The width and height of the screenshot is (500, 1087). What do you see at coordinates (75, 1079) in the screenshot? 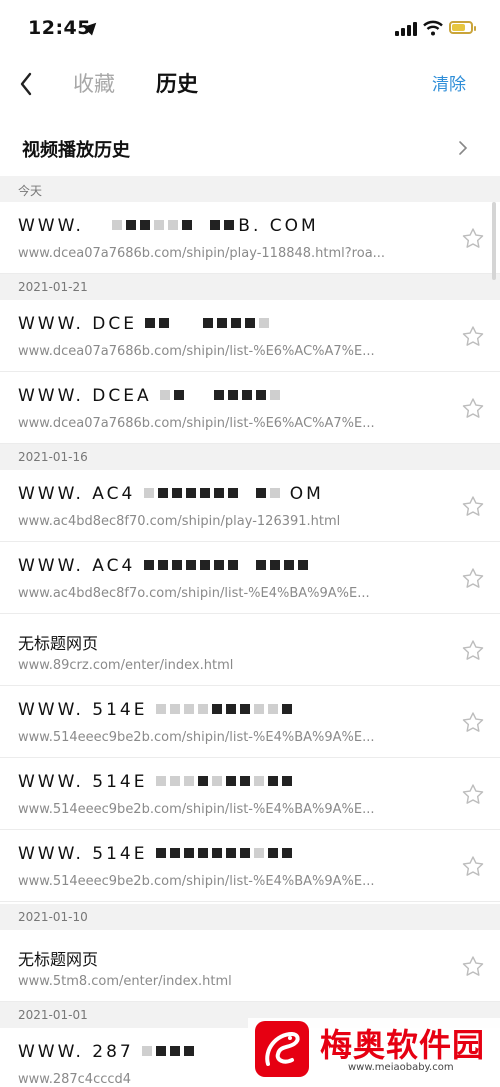
I see `item-url: www.287c4cccd4` at bounding box center [75, 1079].